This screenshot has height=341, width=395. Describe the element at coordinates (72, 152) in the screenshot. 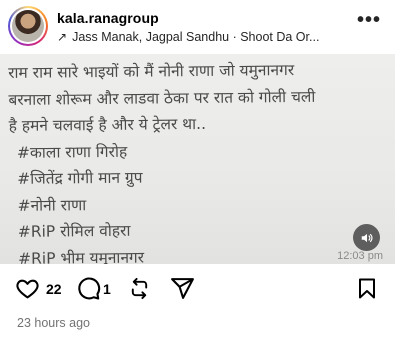

I see `media-line: #काला राणा गिरोह` at that location.